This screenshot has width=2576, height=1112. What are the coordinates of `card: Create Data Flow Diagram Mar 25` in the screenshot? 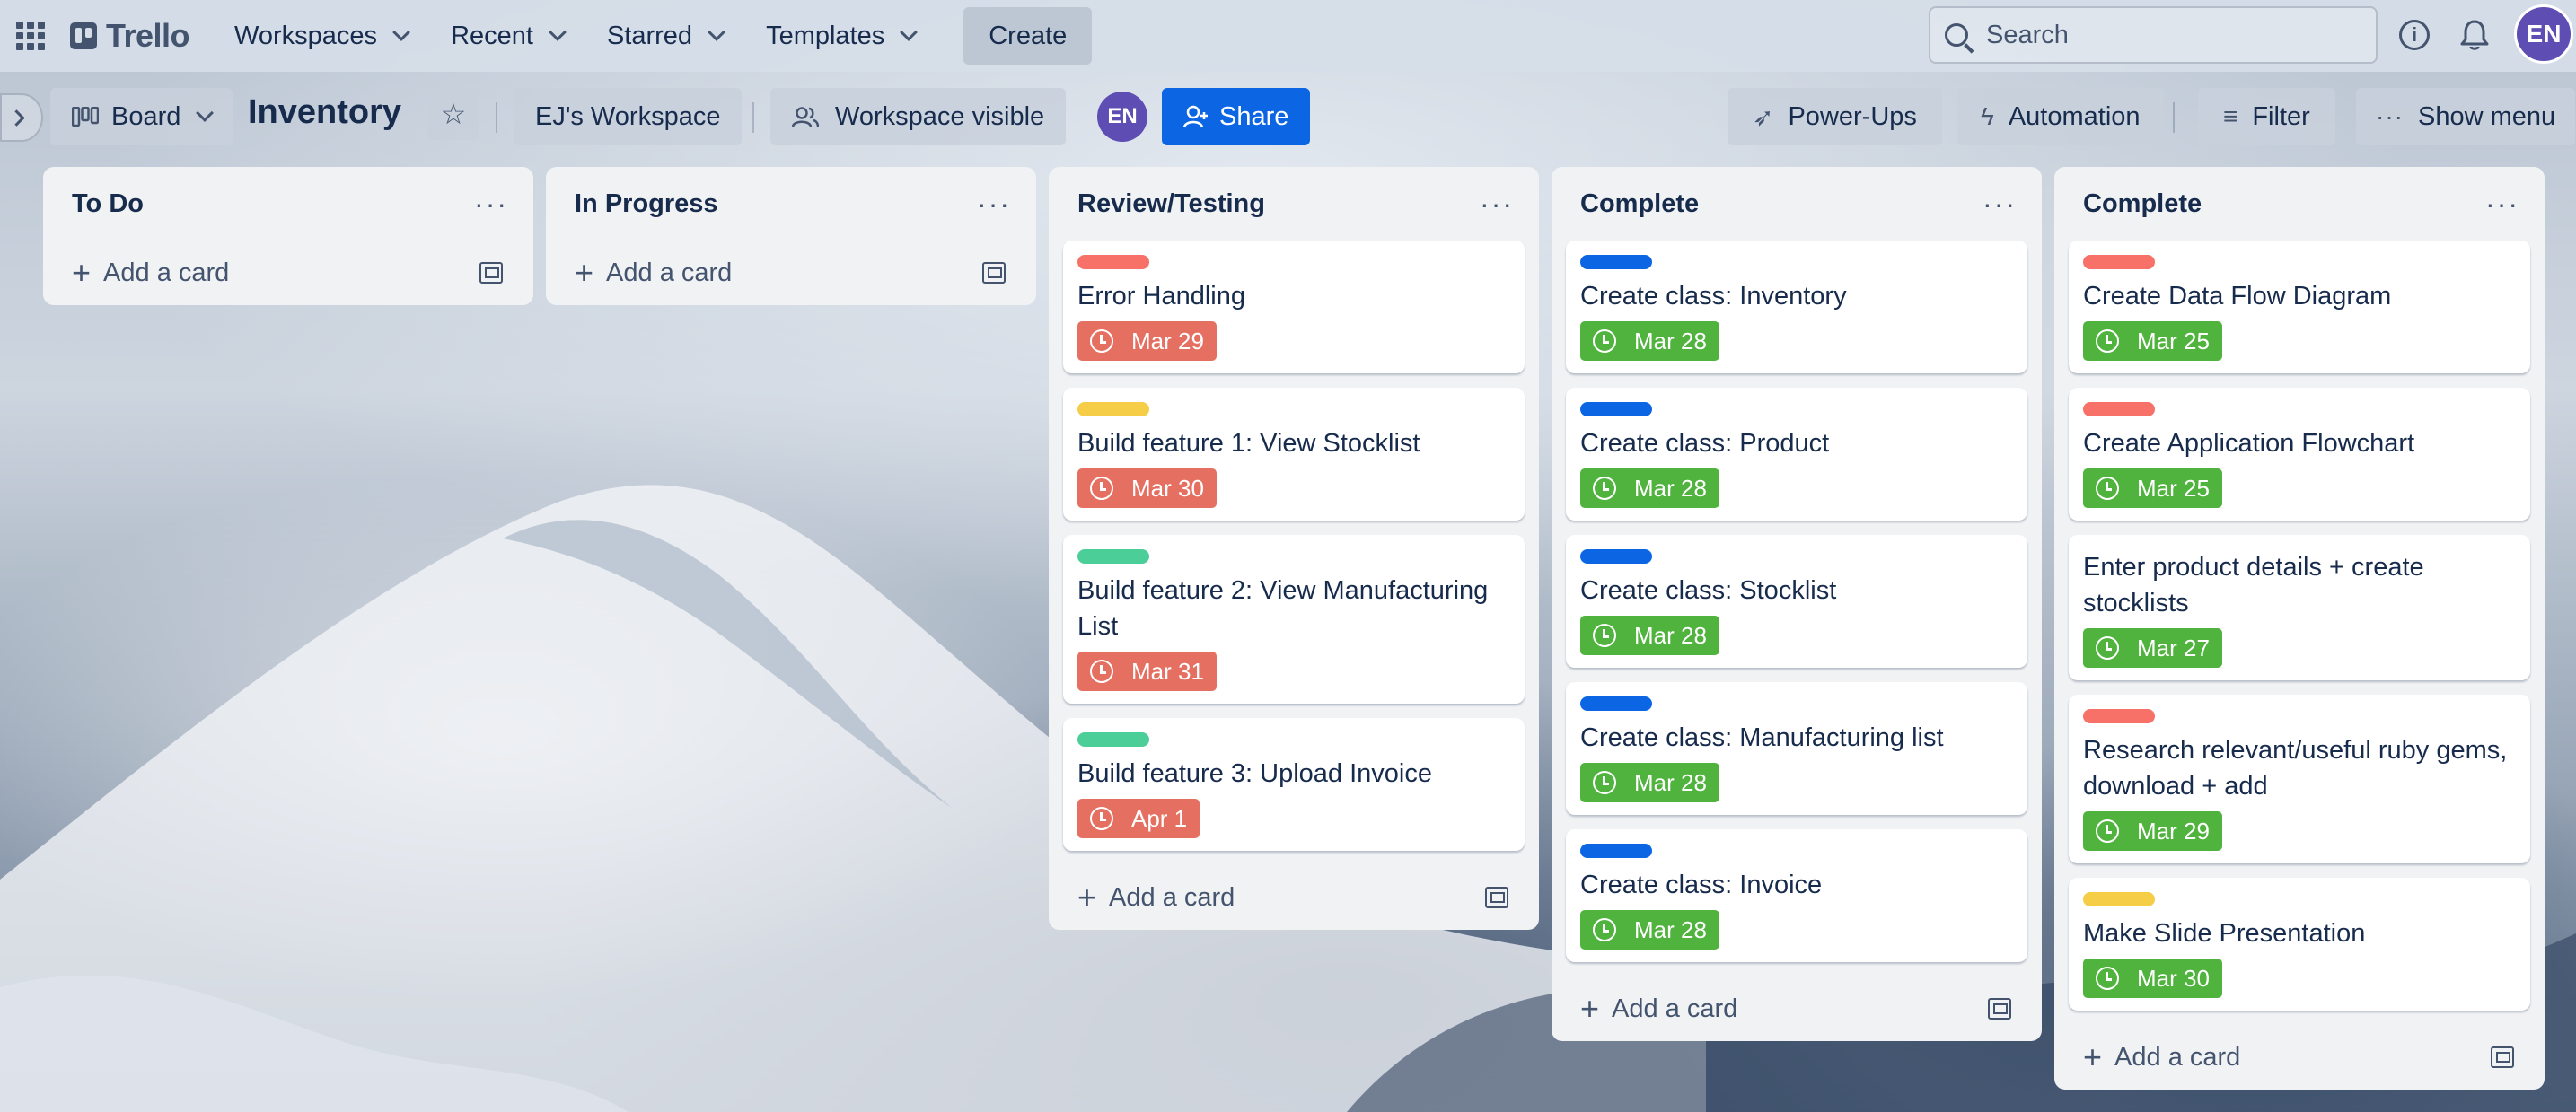 It's located at (2299, 307).